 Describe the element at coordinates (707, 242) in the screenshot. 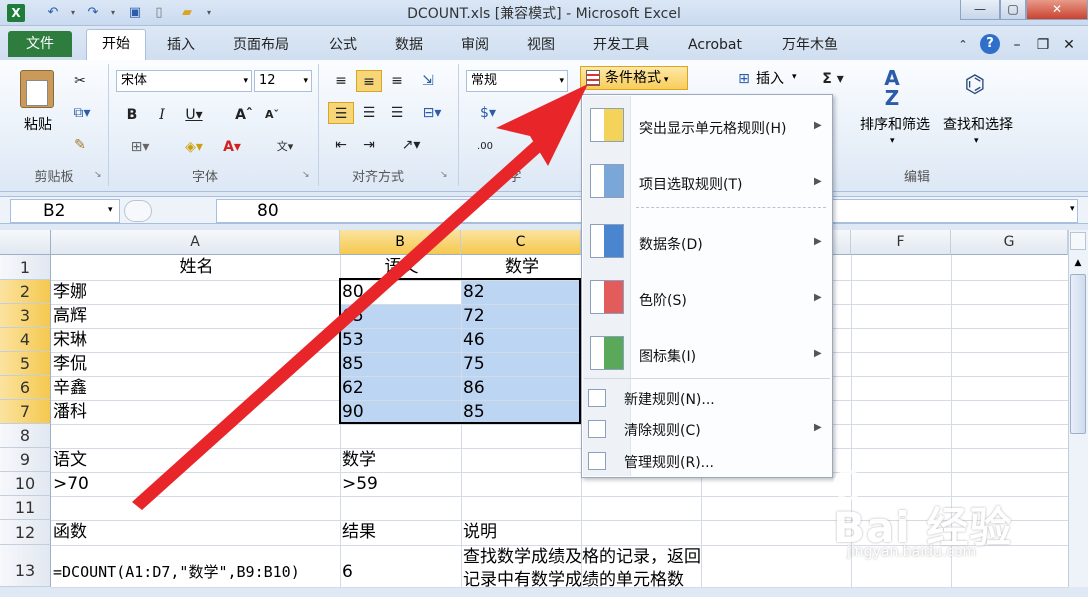

I see `menu-item-data-bars: 数据条(D) ▶` at that location.